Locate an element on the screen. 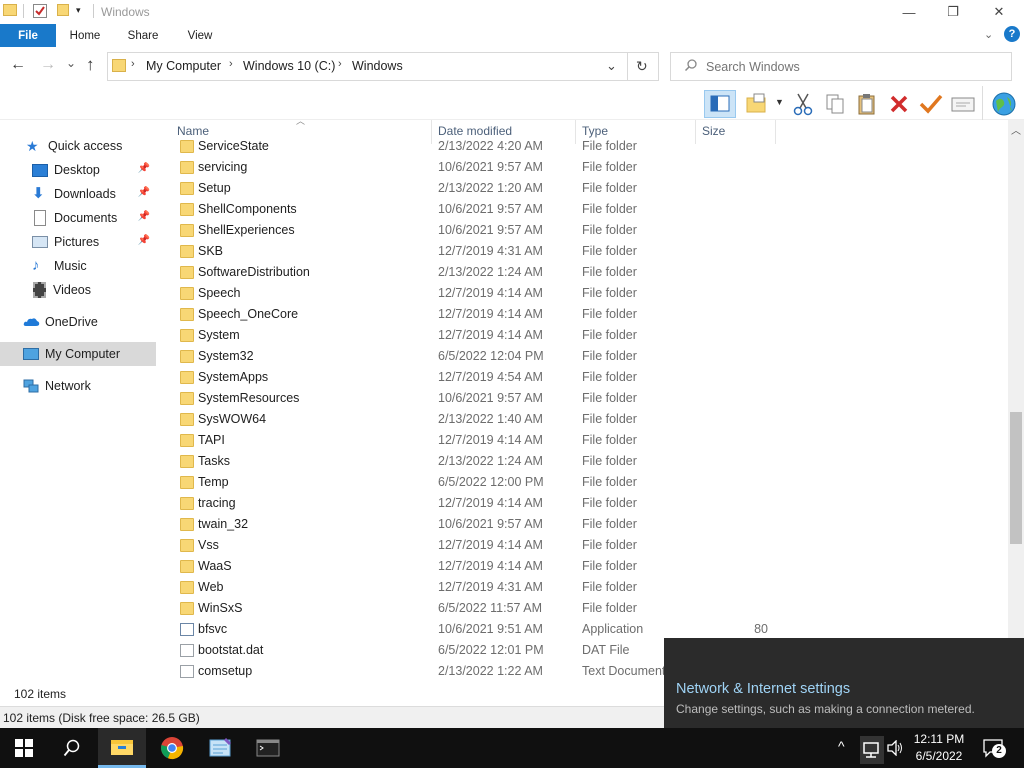 The height and width of the screenshot is (768, 1024). file-row: Web 12/7/2019 4:31 AM File folder is located at coordinates (590, 587).